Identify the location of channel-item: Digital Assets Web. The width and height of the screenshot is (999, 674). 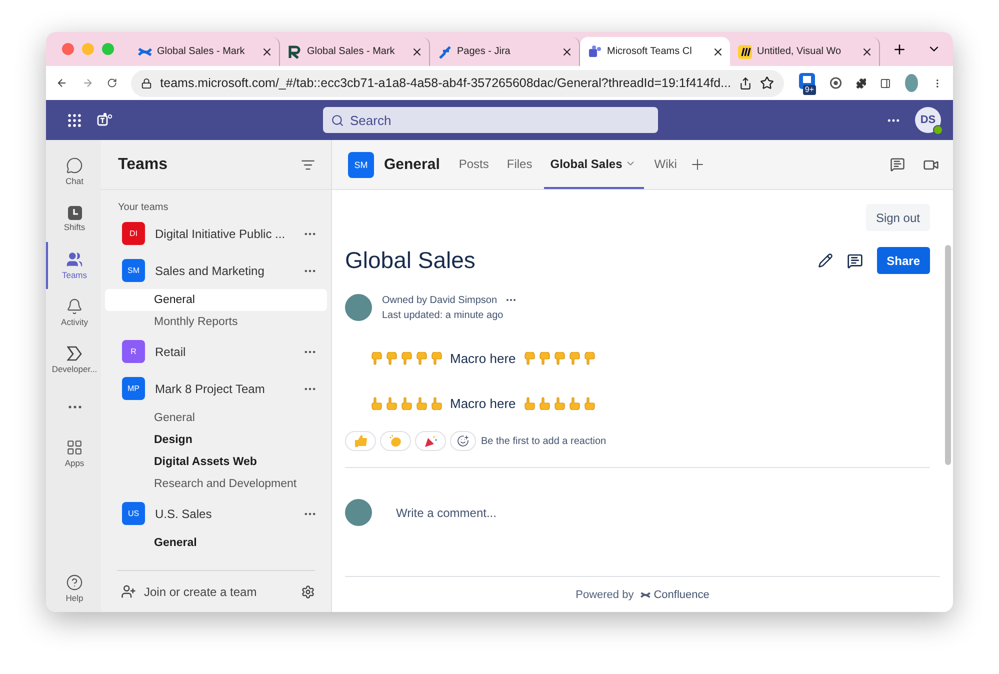
(216, 462).